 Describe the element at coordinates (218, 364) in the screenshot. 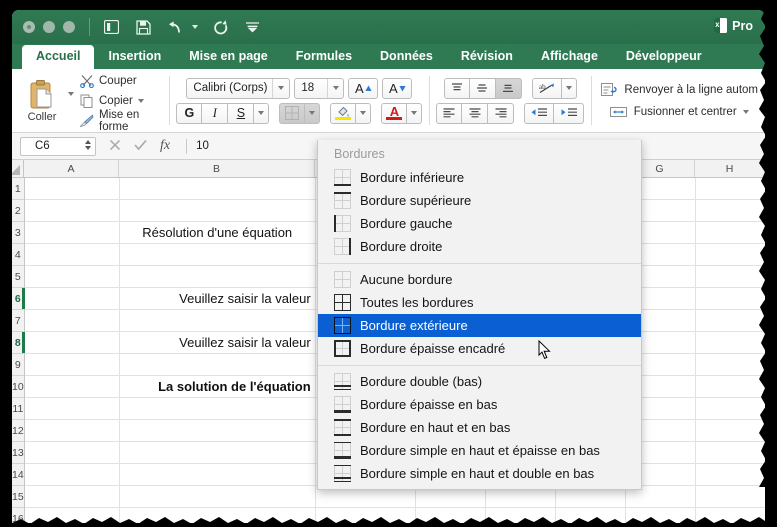

I see `cell-B9` at that location.